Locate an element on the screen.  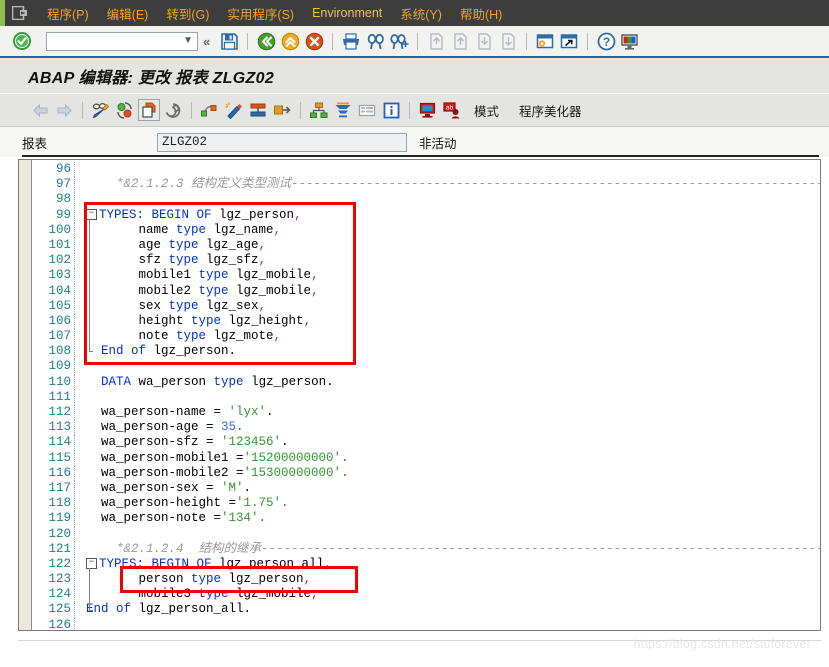
code-line: 120 is located at coordinates (426, 534).